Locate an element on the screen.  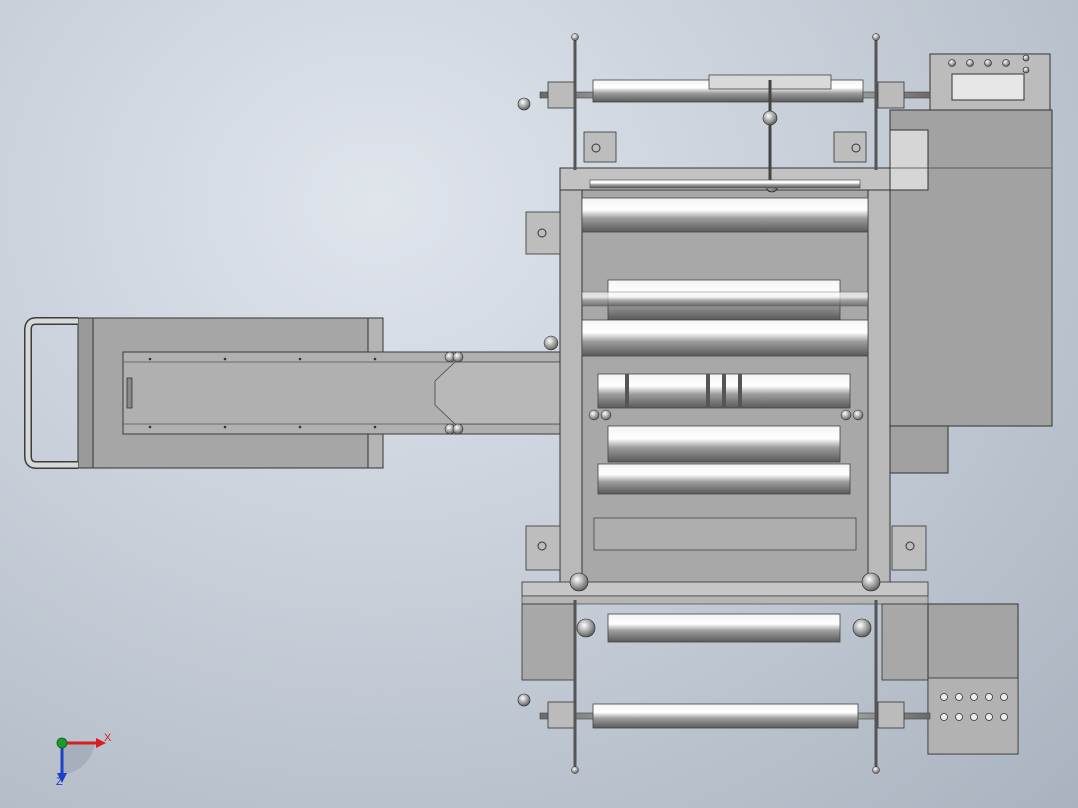
coordinate-triad: X Y Z is located at coordinates (85, 760).